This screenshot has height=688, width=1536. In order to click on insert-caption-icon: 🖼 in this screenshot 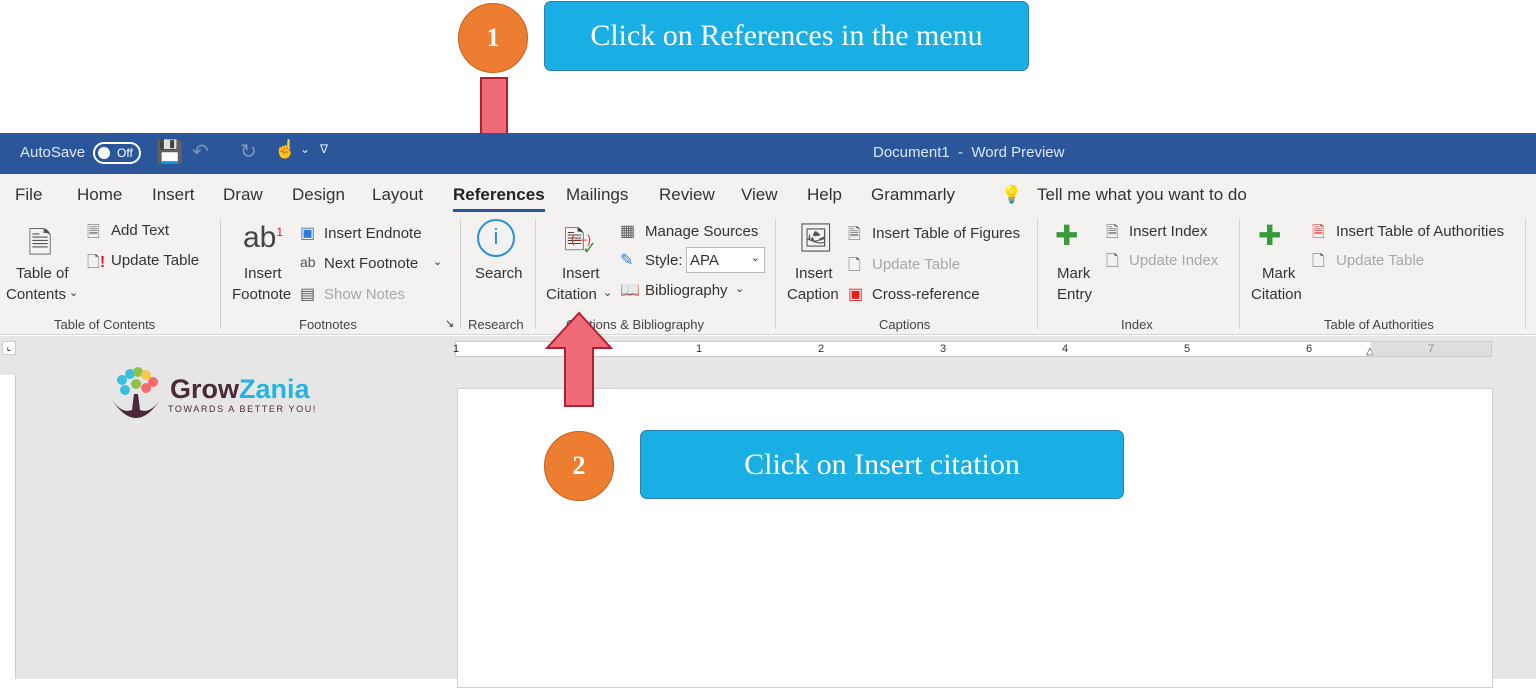, I will do `click(816, 237)`.